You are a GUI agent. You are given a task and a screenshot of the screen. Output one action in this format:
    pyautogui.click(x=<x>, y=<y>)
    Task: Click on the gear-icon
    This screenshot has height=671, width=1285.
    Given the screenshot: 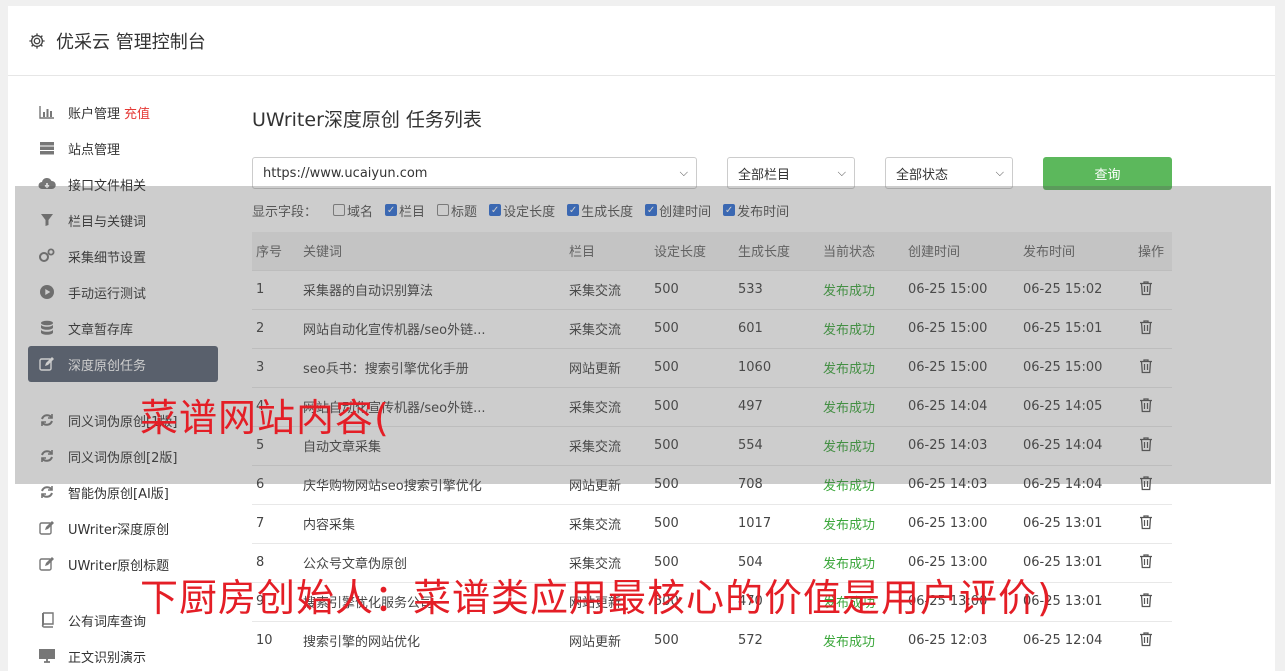 What is the action you would take?
    pyautogui.click(x=37, y=40)
    